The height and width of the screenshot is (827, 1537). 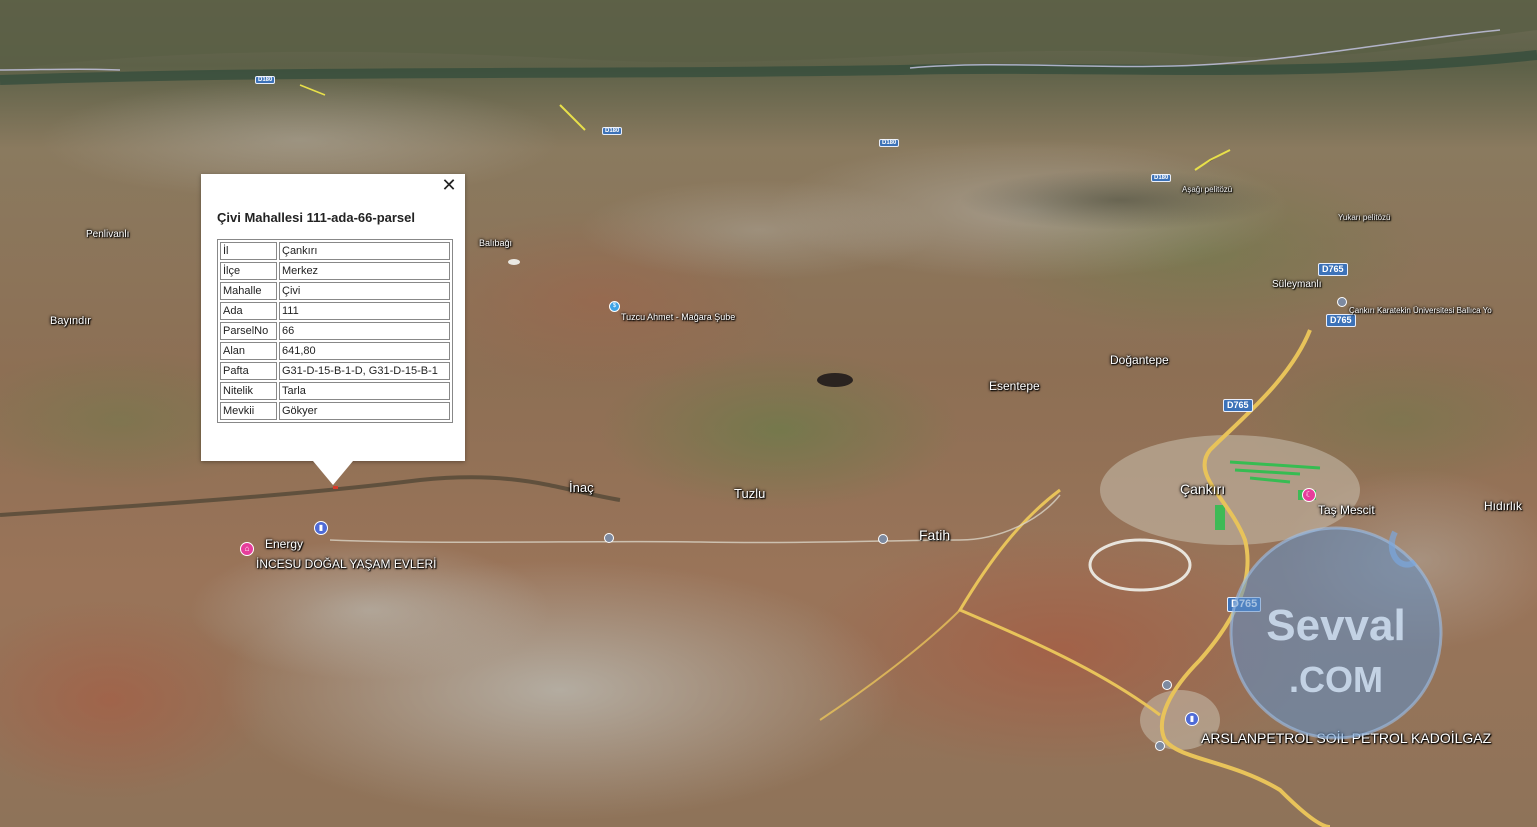 I want to click on table-row: Pafta G31-D-15-B-1-D, G31-D-15-B-1, so click(x=335, y=371).